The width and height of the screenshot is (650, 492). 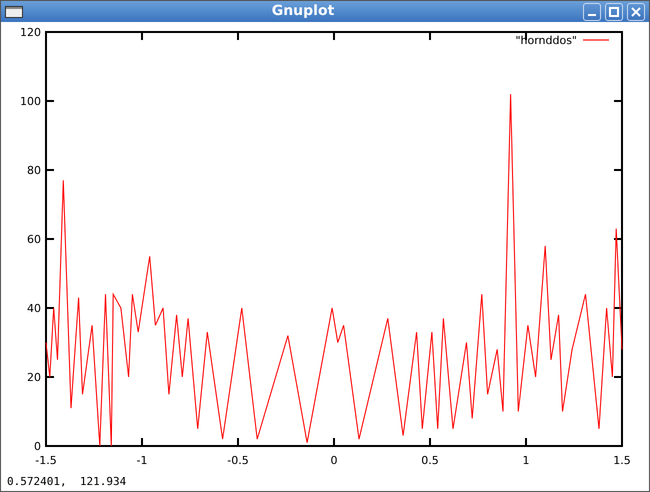 I want to click on x-tick-label: -1.5, so click(x=46, y=460).